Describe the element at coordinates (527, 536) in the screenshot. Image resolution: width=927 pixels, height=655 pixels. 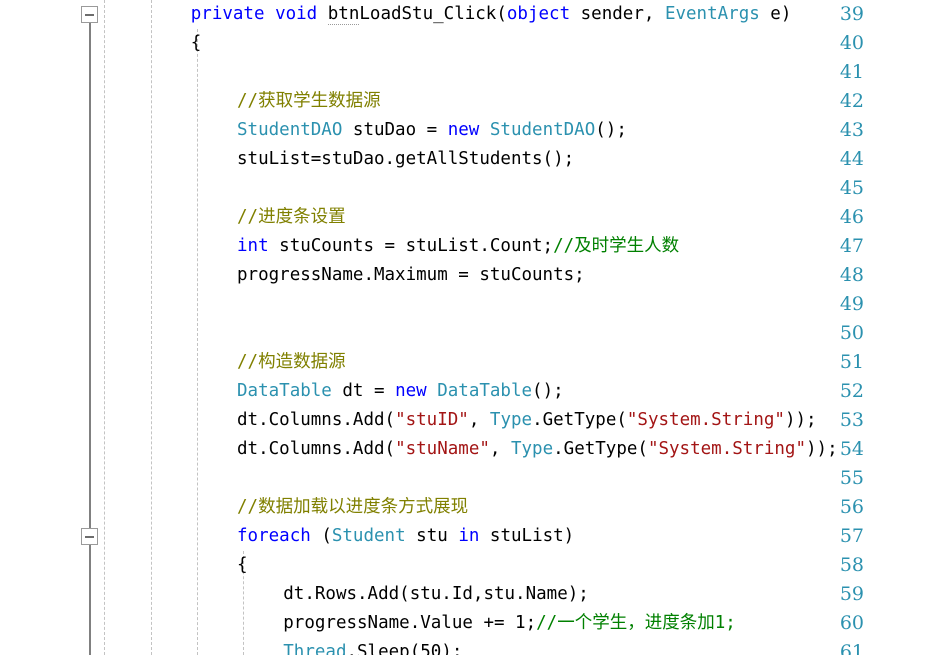
I see `code-token-plain: stuList)` at that location.